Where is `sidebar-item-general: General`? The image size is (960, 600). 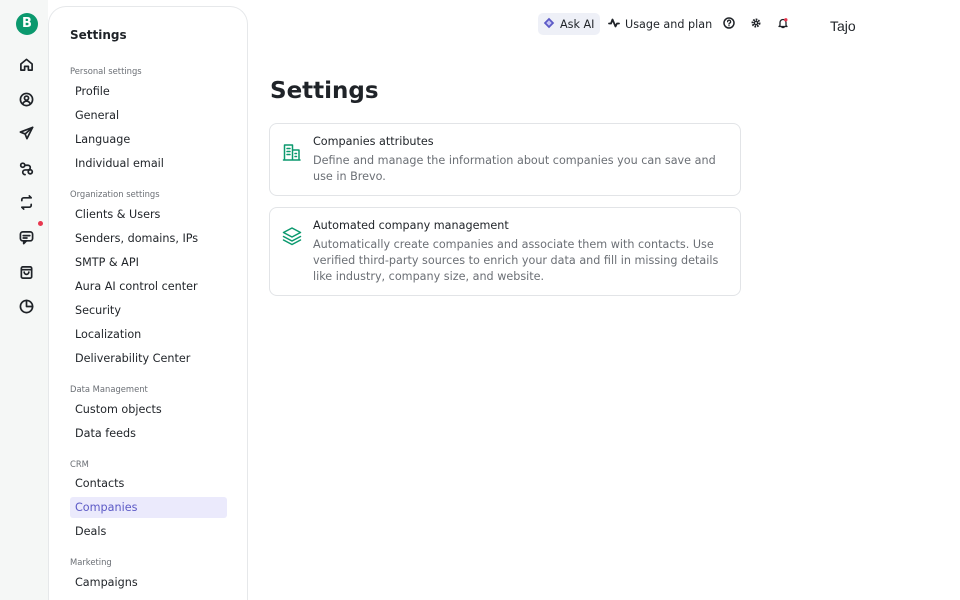
sidebar-item-general: General is located at coordinates (148, 115).